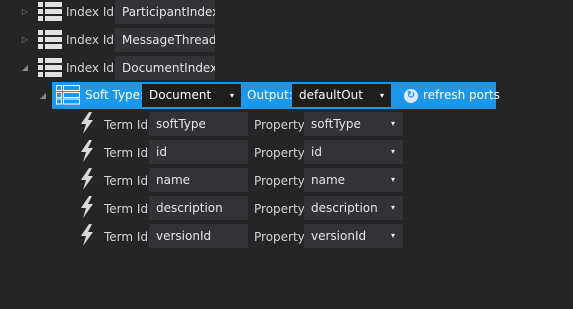  I want to click on refresh-ports-button: ↻ refresh ports, so click(452, 95).